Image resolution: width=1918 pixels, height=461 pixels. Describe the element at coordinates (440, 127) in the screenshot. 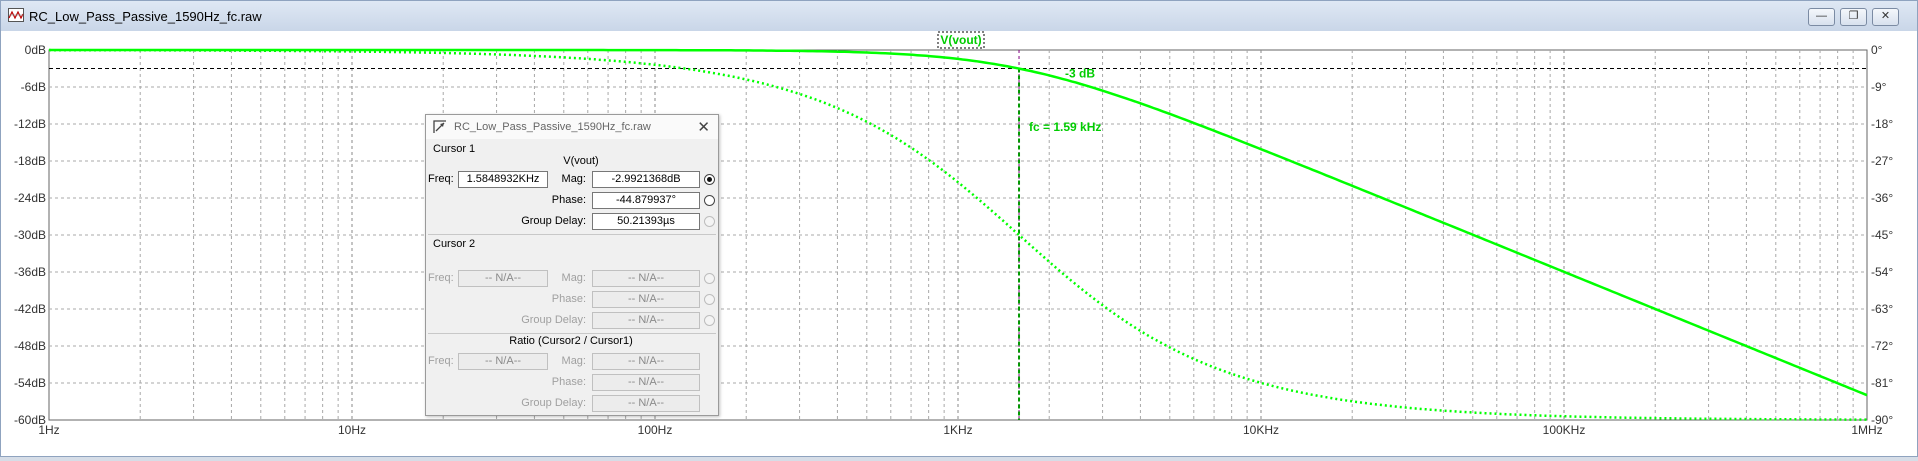

I see `cursor-probe-icon` at that location.